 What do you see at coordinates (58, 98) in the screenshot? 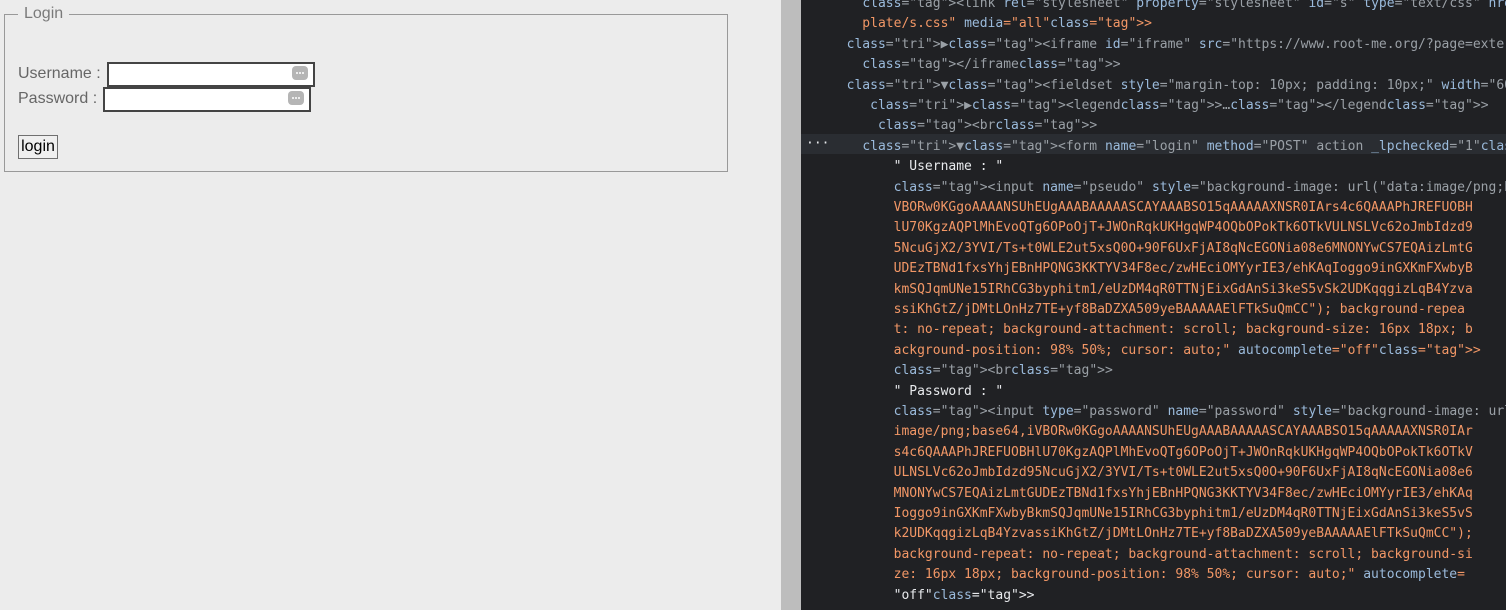
I see `password-label: Password :` at bounding box center [58, 98].